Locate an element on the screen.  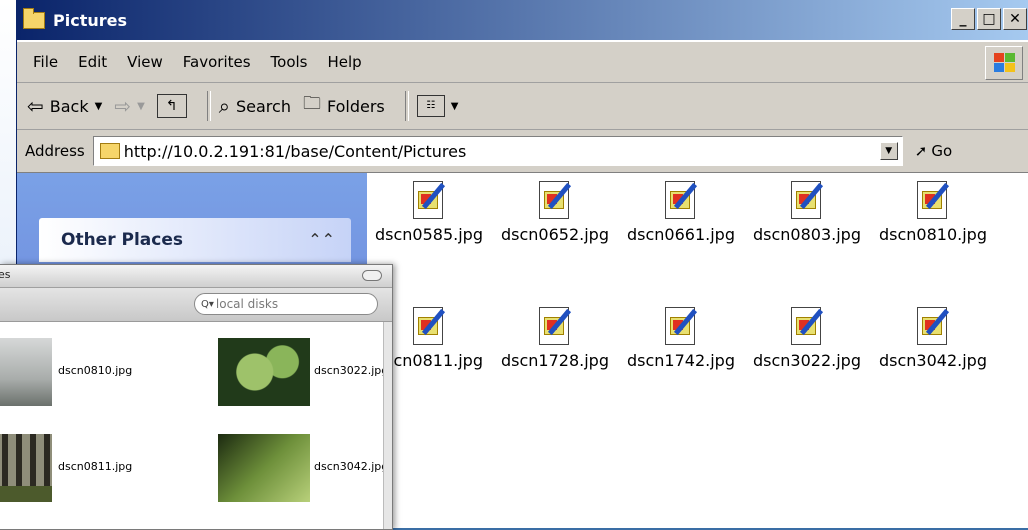
file-item: dscn3042.jpg is located at coordinates (933, 337).